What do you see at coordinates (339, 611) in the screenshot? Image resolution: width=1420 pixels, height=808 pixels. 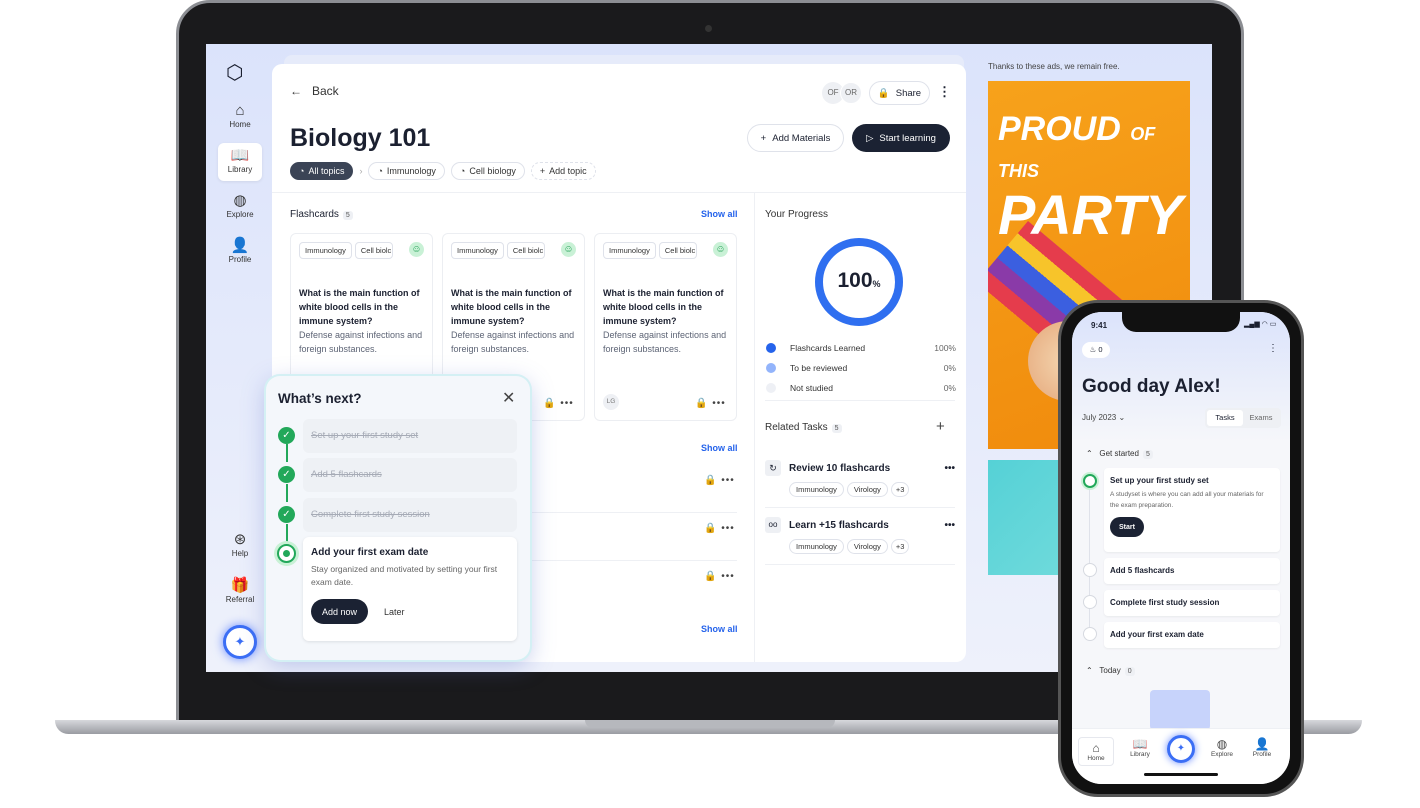 I see `add-now-button: Add now` at bounding box center [339, 611].